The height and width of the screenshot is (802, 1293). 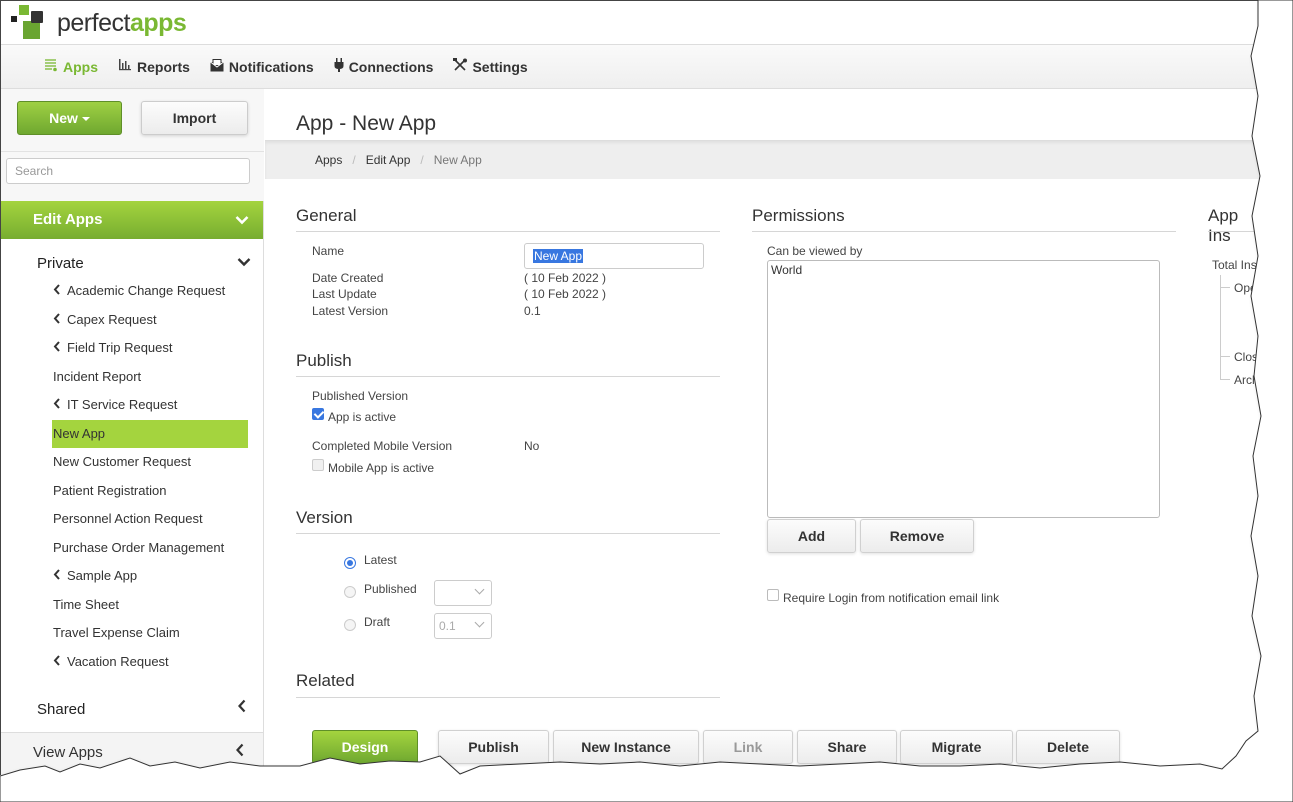 I want to click on sidebar-app-item: Academic Change Request, so click(x=150, y=291).